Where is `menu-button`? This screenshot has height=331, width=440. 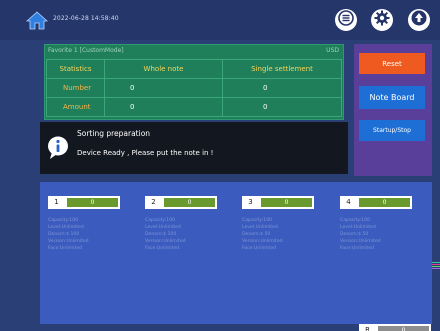 menu-button is located at coordinates (346, 20).